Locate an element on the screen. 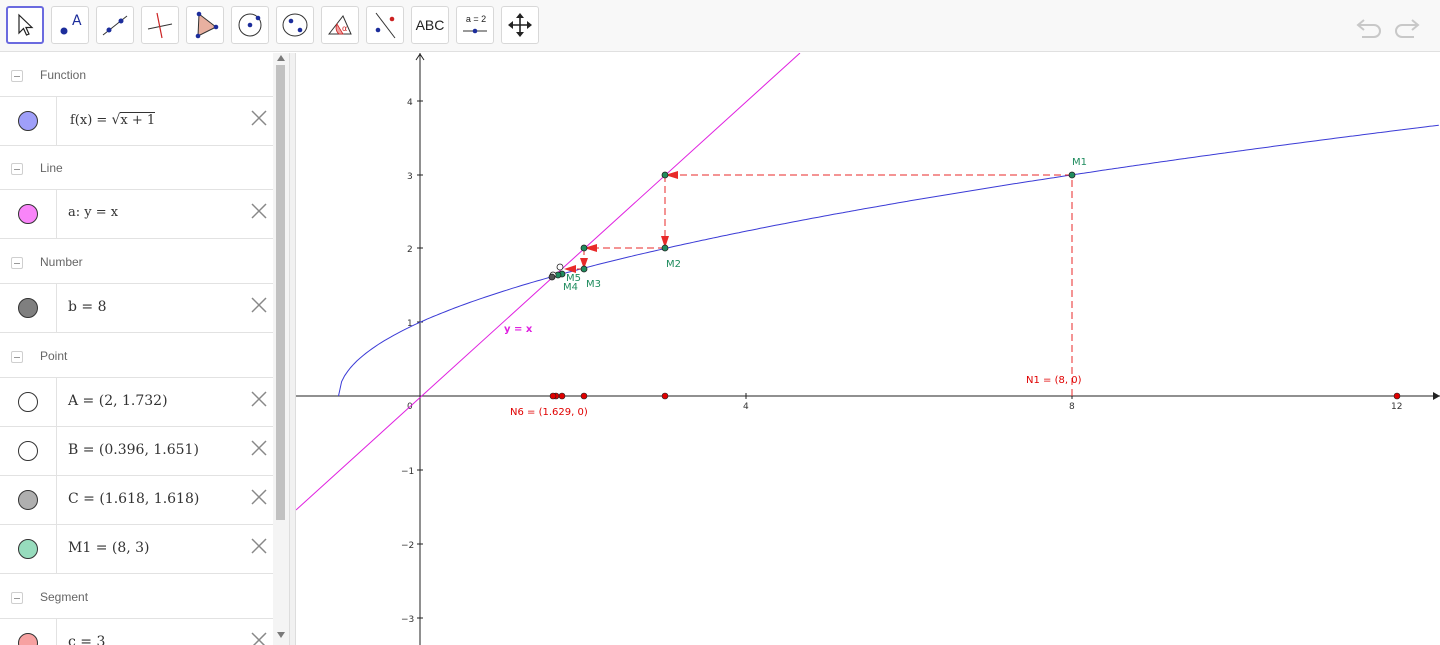 This screenshot has width=1440, height=645. algebra-expression: B = (0.396, 1.651) is located at coordinates (133, 450).